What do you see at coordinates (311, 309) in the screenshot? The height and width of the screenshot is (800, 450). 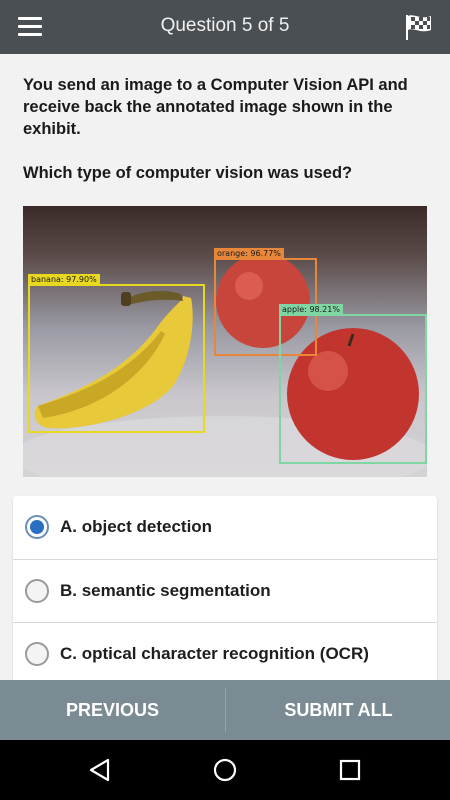 I see `apple-label: apple: 98.21%` at bounding box center [311, 309].